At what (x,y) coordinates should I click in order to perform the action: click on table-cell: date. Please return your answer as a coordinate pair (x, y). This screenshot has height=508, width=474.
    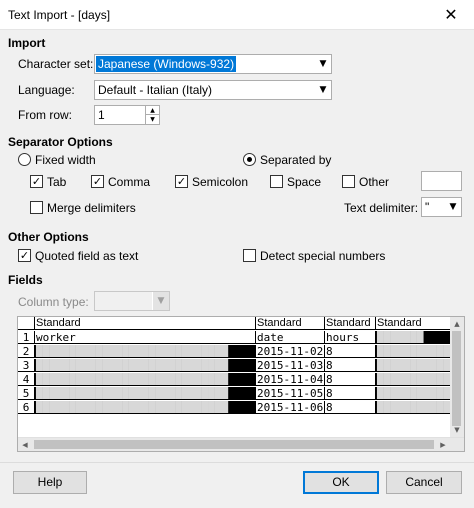
    Looking at the image, I should click on (290, 337).